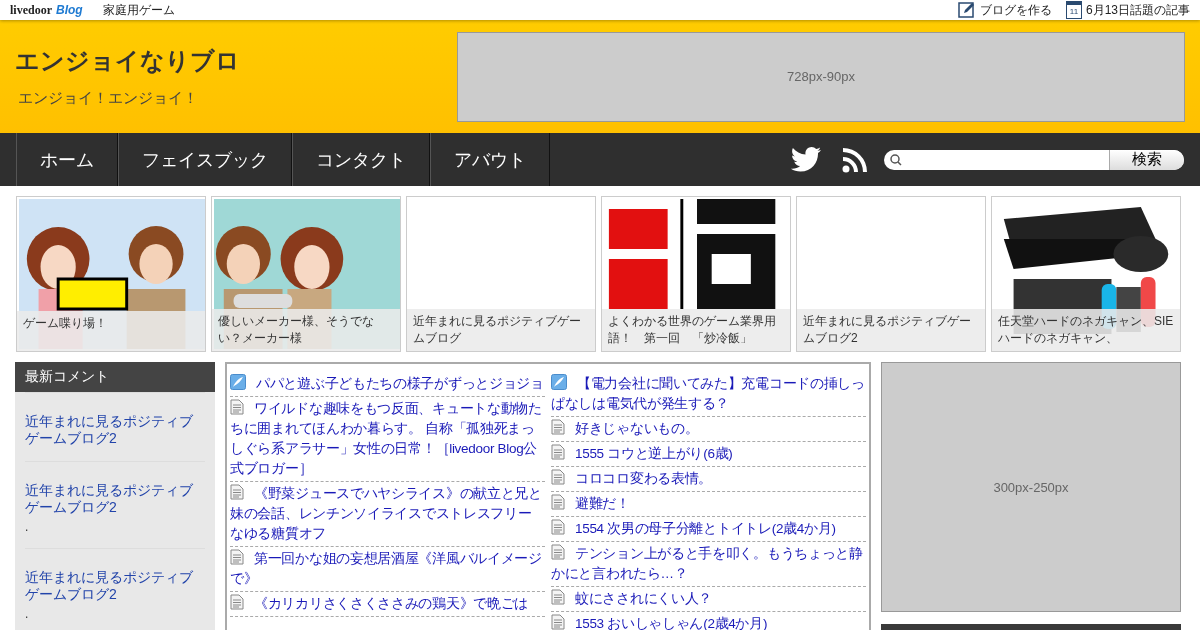 This screenshot has width=1200, height=630. Describe the element at coordinates (69, 10) in the screenshot. I see `logo: Blog` at that location.